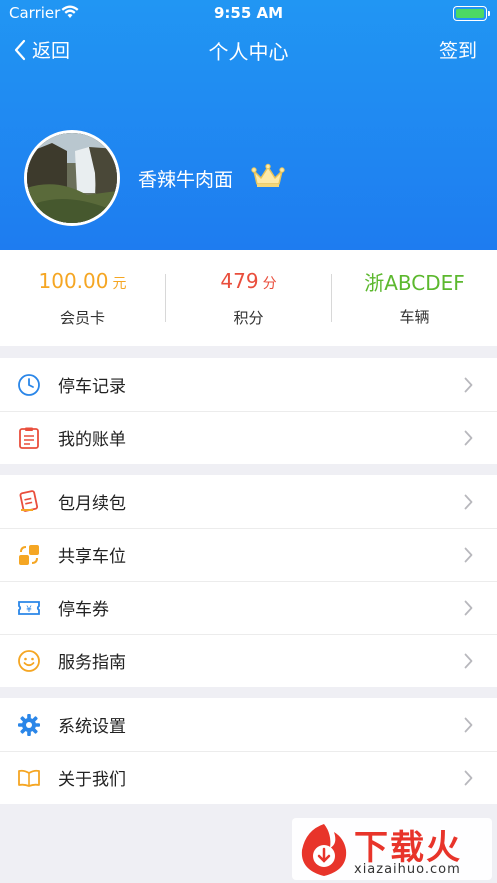 The width and height of the screenshot is (497, 883). What do you see at coordinates (248, 607) in the screenshot?
I see `menu-item-parking-coupon: ¥ 停车券` at bounding box center [248, 607].